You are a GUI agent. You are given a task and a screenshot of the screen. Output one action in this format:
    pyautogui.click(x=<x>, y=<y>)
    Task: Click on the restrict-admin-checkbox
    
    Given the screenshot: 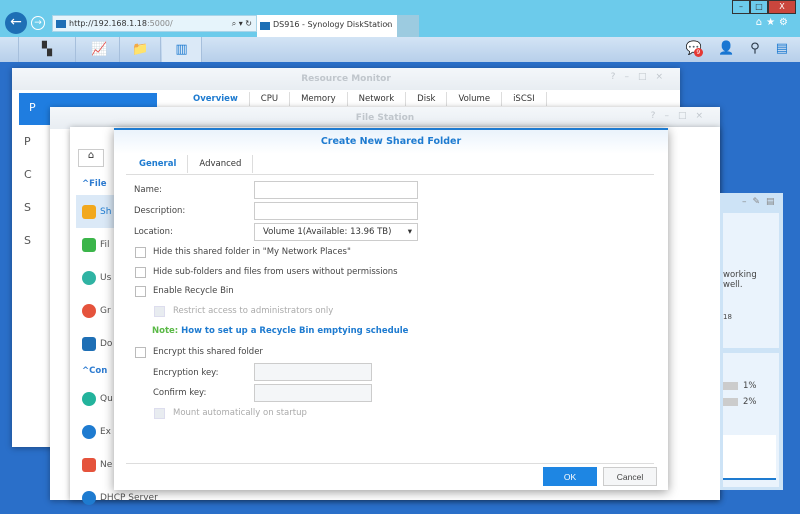 What is the action you would take?
    pyautogui.click(x=159, y=311)
    